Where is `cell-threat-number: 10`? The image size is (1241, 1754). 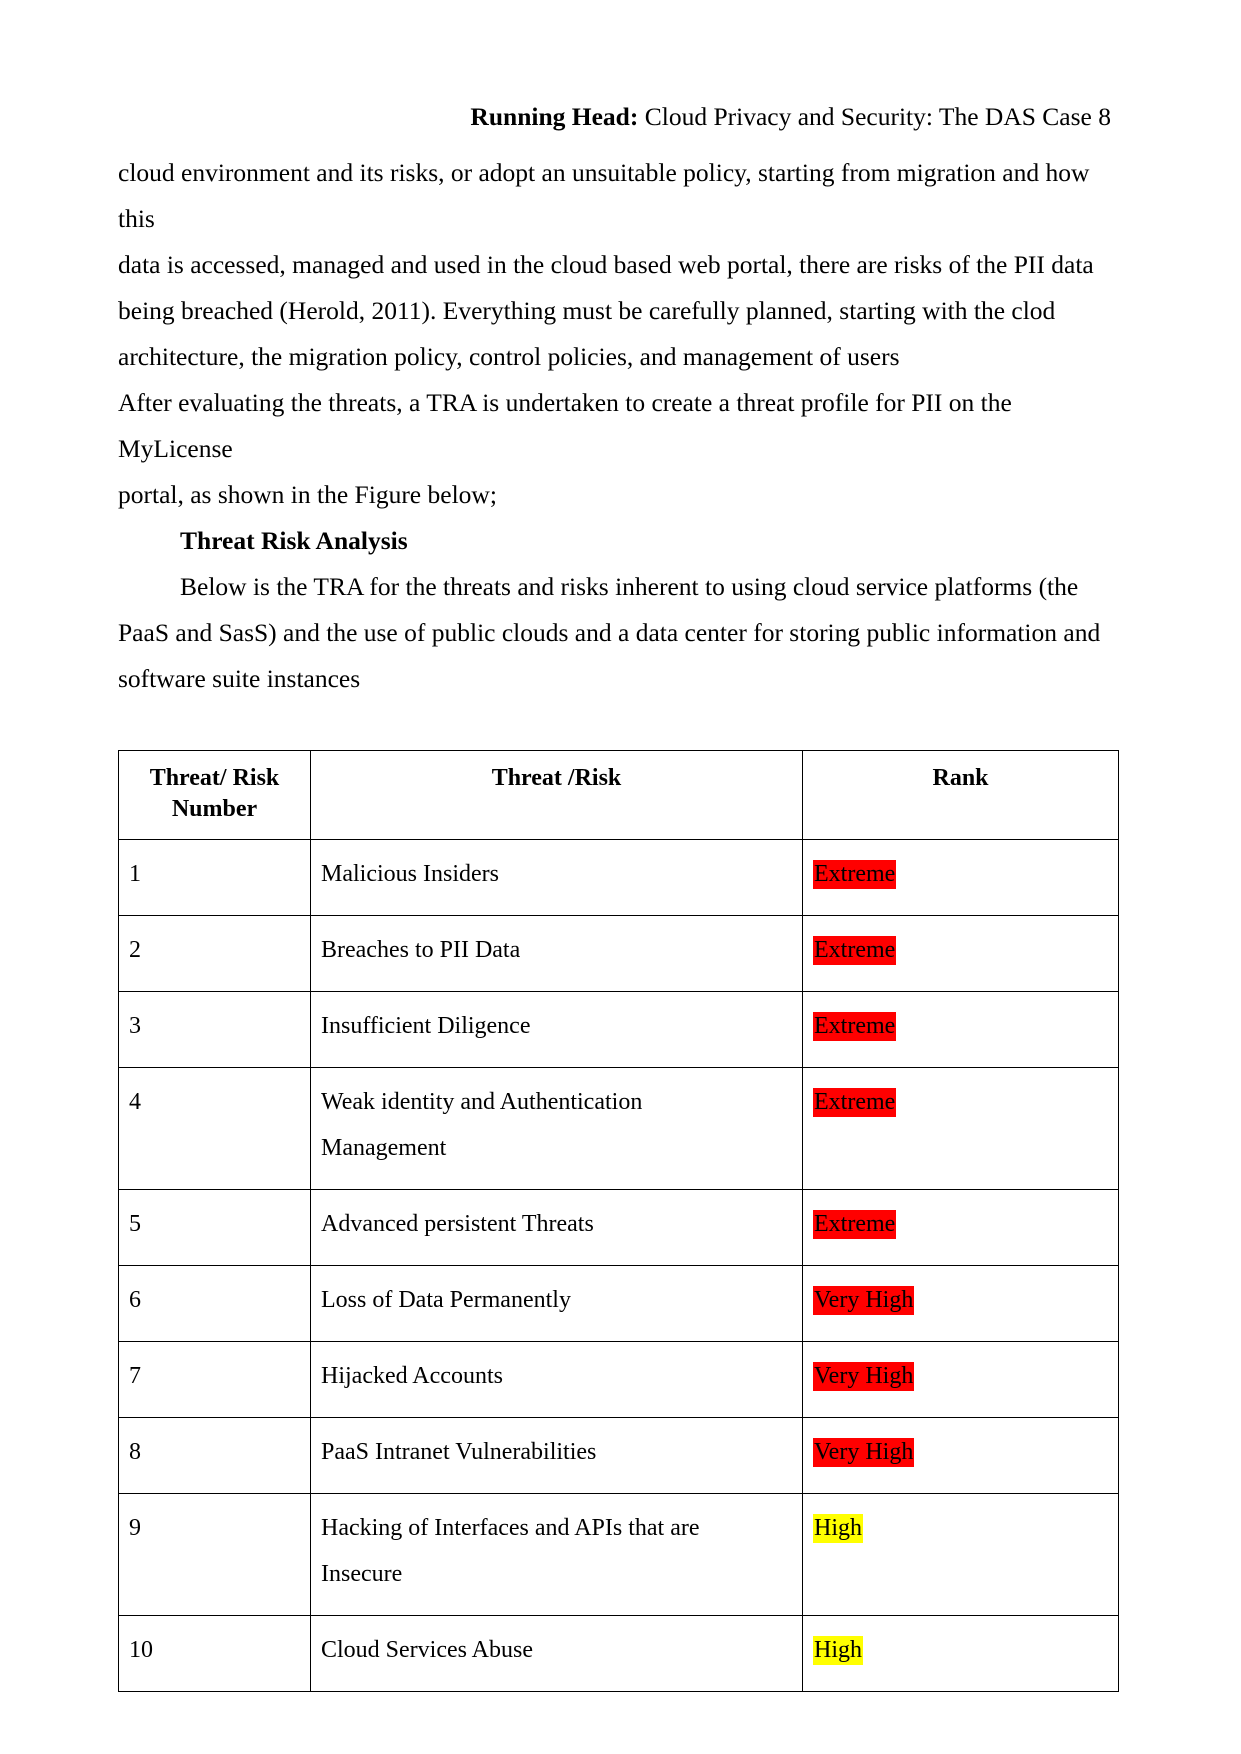 cell-threat-number: 10 is located at coordinates (214, 1654).